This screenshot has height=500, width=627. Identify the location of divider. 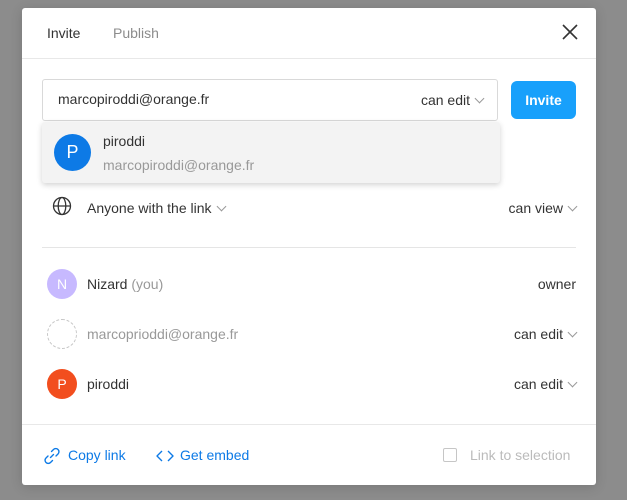
(309, 247).